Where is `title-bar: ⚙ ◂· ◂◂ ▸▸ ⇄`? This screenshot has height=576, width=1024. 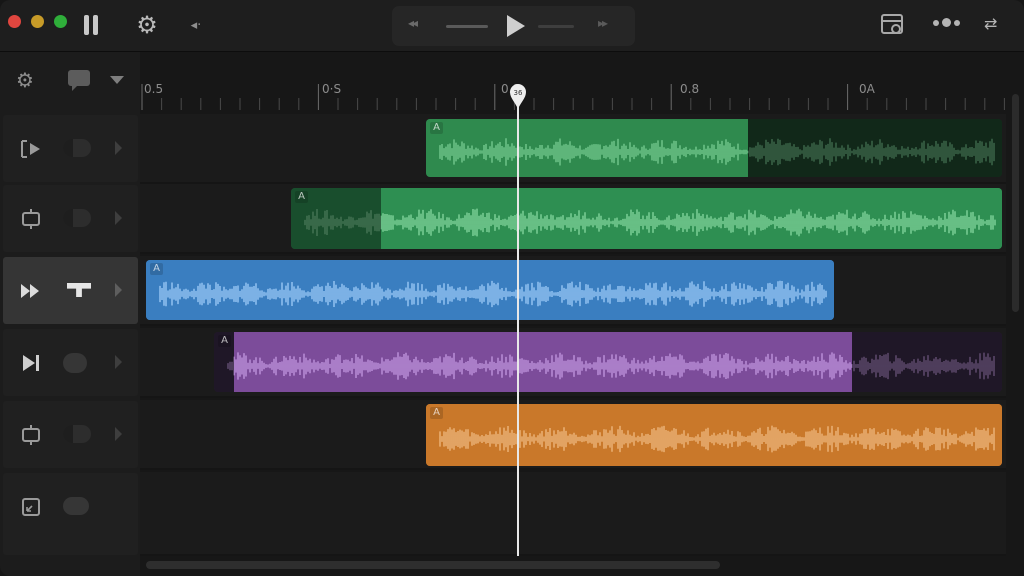
title-bar: ⚙ ◂· ◂◂ ▸▸ ⇄ is located at coordinates (512, 26).